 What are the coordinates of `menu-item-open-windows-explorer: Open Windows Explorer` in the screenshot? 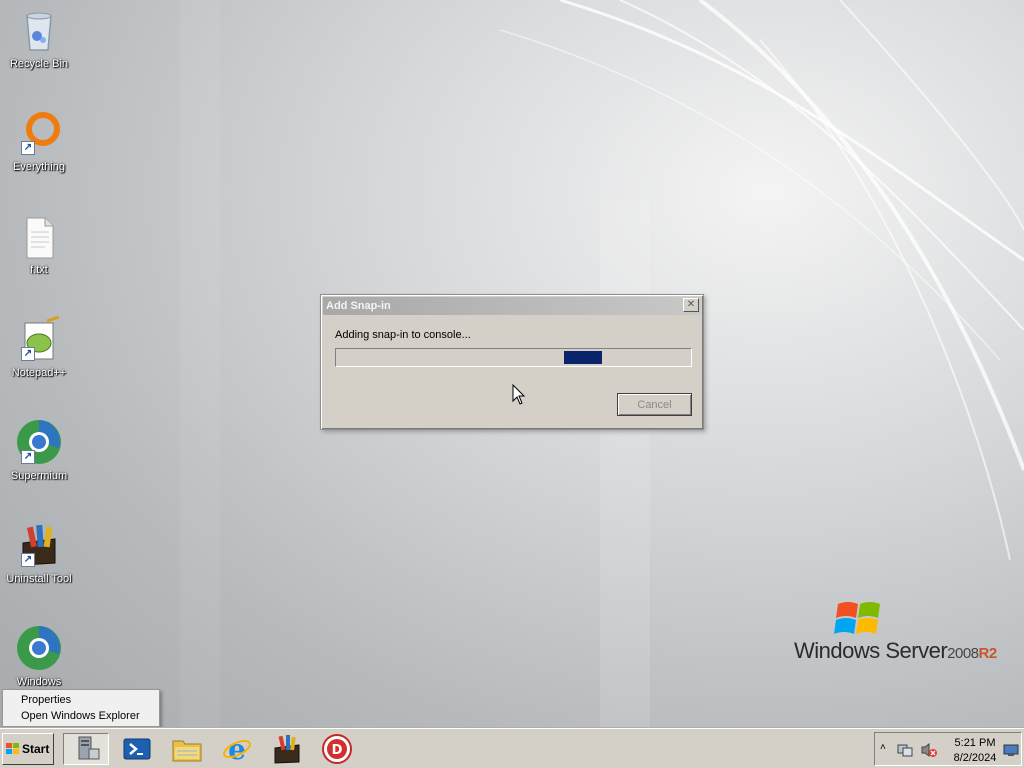 It's located at (81, 716).